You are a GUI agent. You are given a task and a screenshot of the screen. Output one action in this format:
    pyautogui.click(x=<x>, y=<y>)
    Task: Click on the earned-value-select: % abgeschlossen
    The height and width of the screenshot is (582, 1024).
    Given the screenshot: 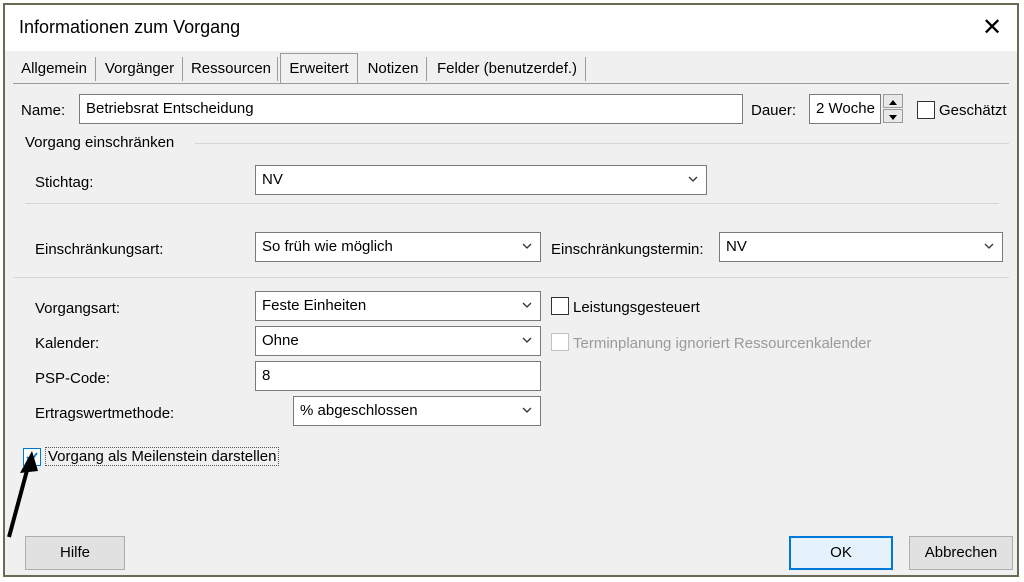 What is the action you would take?
    pyautogui.click(x=417, y=411)
    